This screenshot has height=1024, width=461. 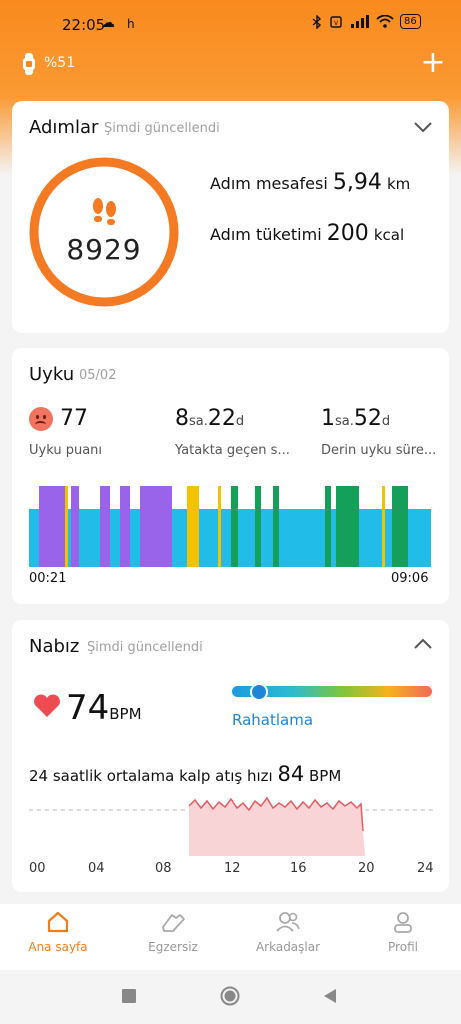 What do you see at coordinates (29, 64) in the screenshot?
I see `band-icon` at bounding box center [29, 64].